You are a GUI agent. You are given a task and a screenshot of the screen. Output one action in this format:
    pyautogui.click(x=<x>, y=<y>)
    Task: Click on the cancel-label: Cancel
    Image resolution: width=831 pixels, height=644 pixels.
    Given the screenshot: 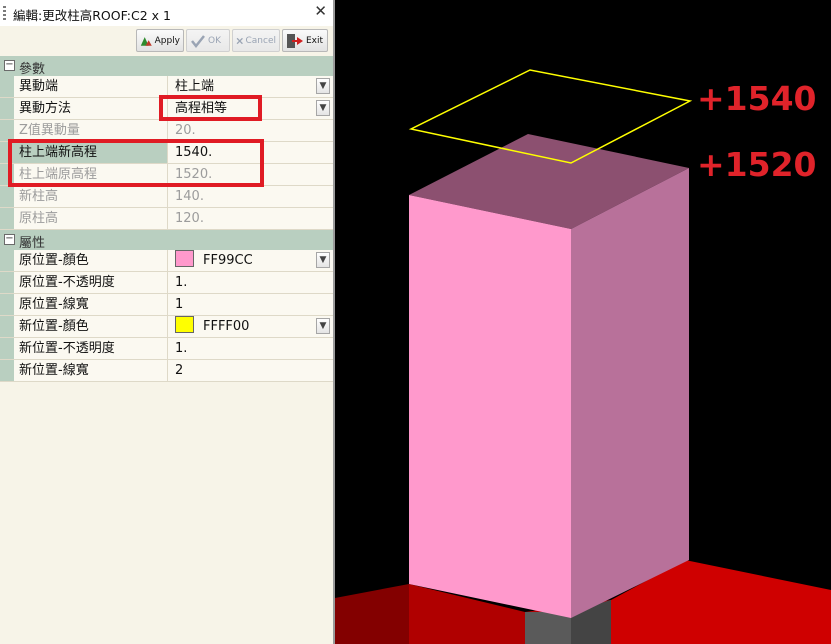 What is the action you would take?
    pyautogui.click(x=261, y=40)
    